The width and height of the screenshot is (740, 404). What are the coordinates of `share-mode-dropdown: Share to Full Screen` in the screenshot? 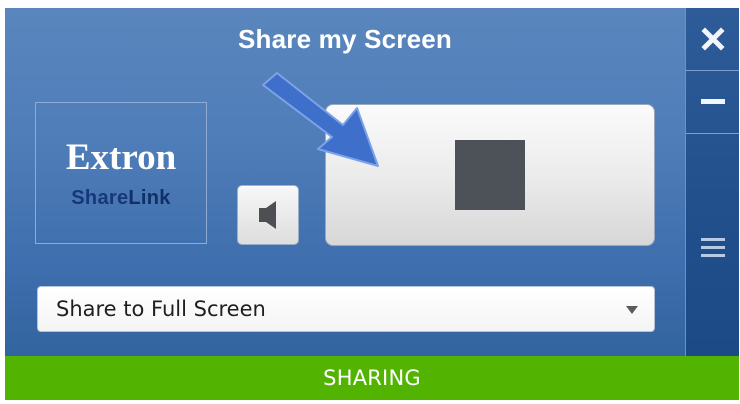 It's located at (346, 309).